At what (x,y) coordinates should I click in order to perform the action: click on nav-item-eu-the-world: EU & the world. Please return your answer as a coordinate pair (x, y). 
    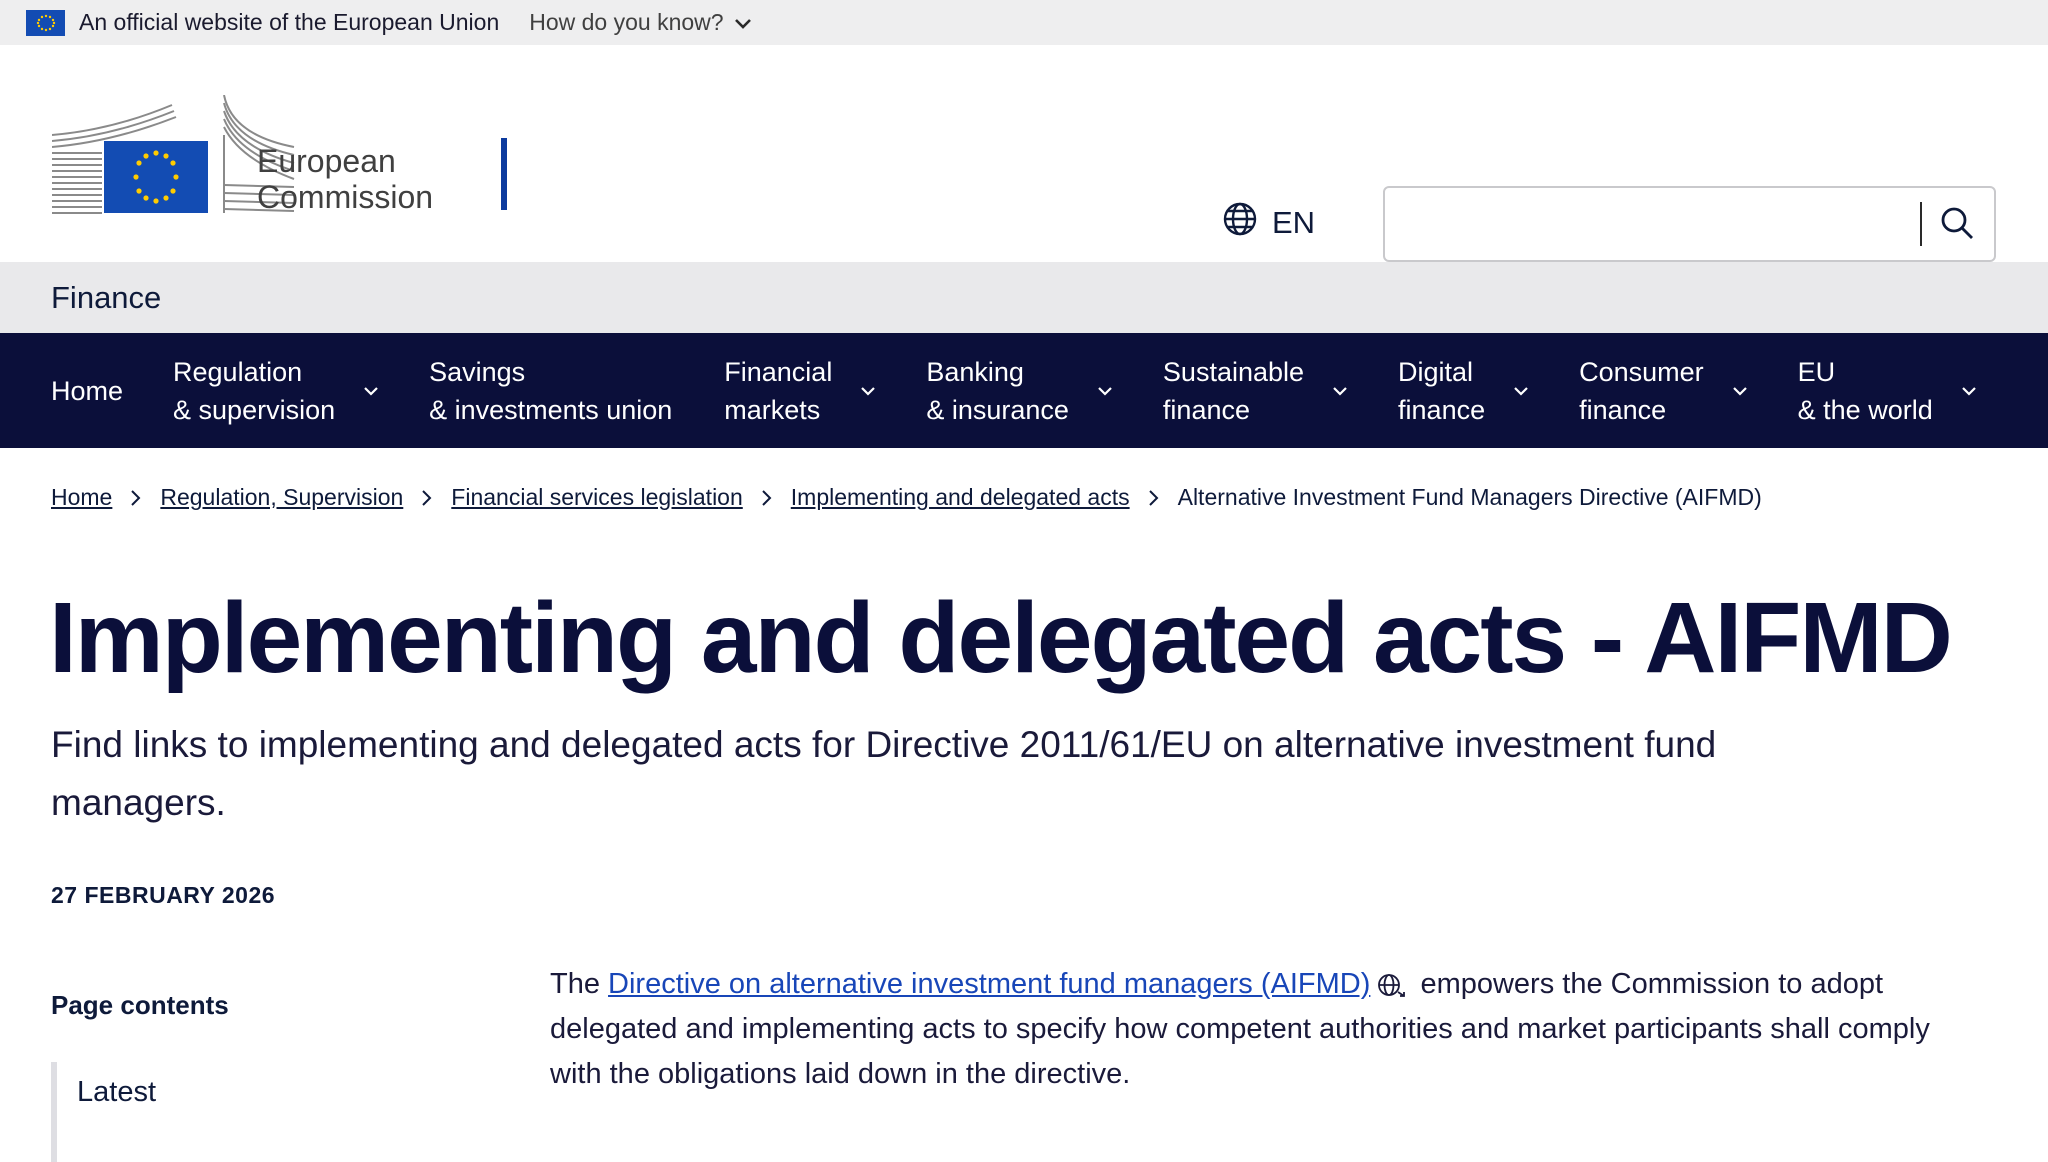
    Looking at the image, I should click on (1887, 391).